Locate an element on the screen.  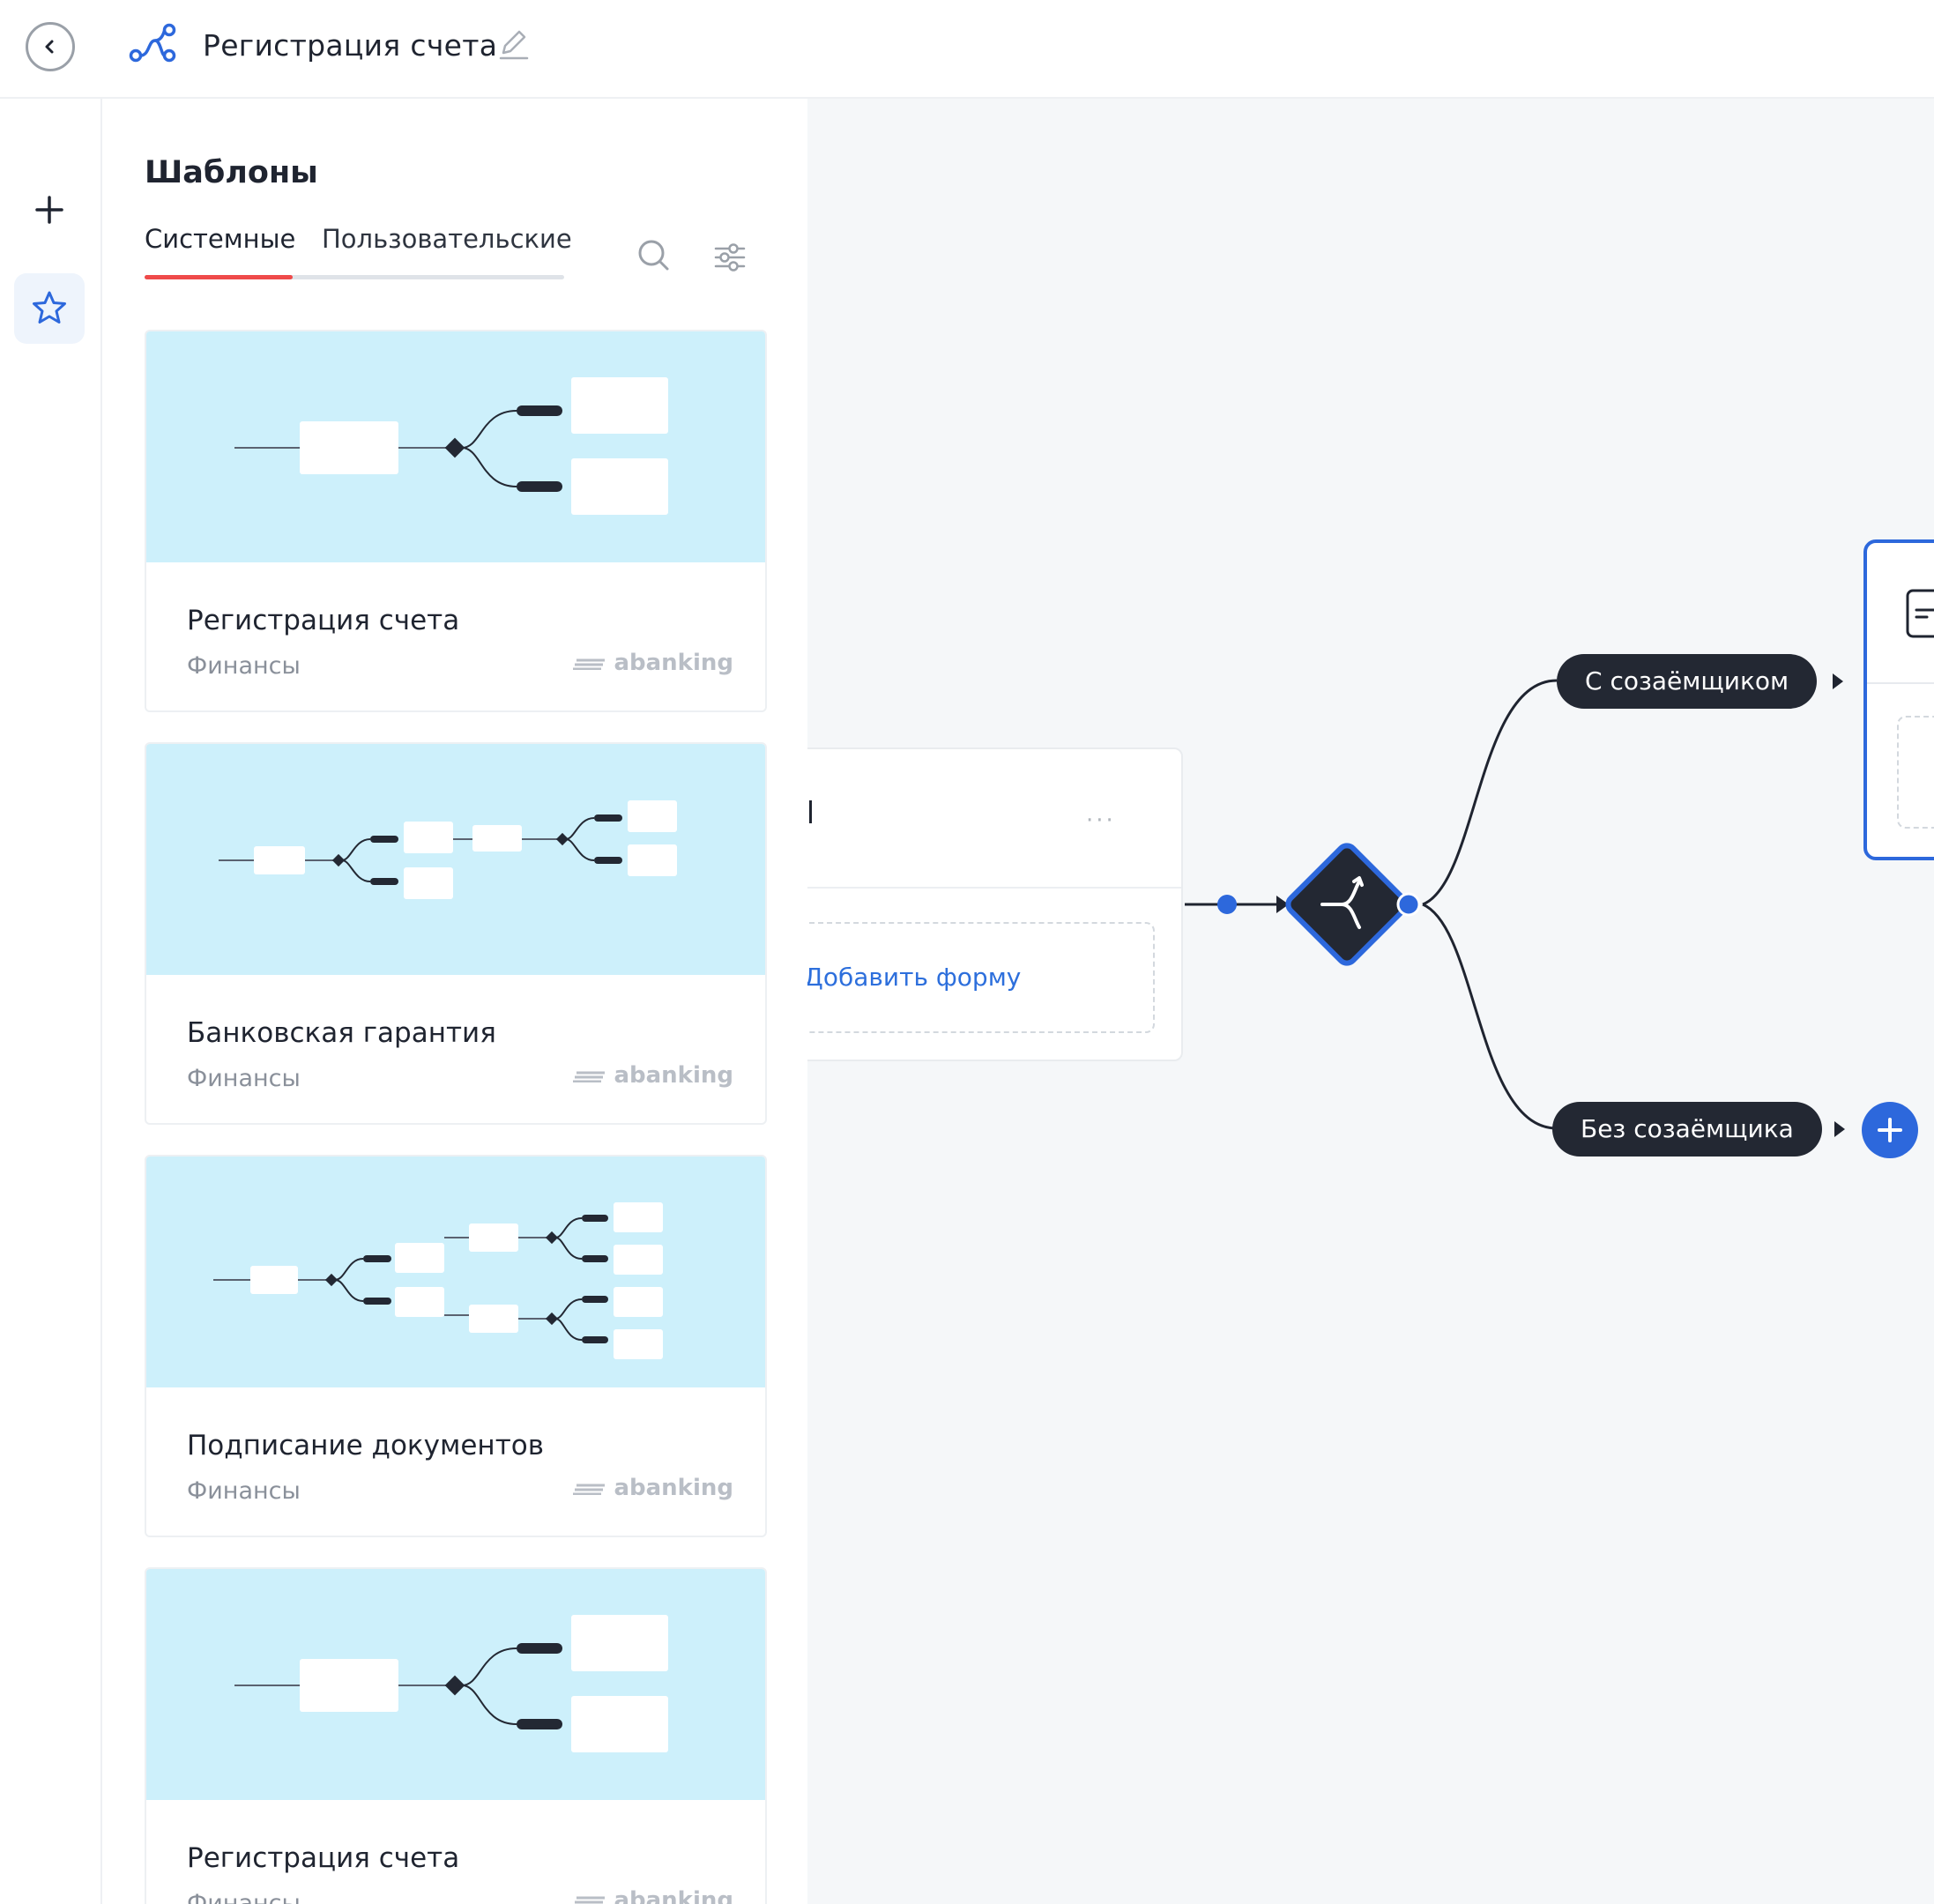
chevron-left-icon is located at coordinates (49, 47).